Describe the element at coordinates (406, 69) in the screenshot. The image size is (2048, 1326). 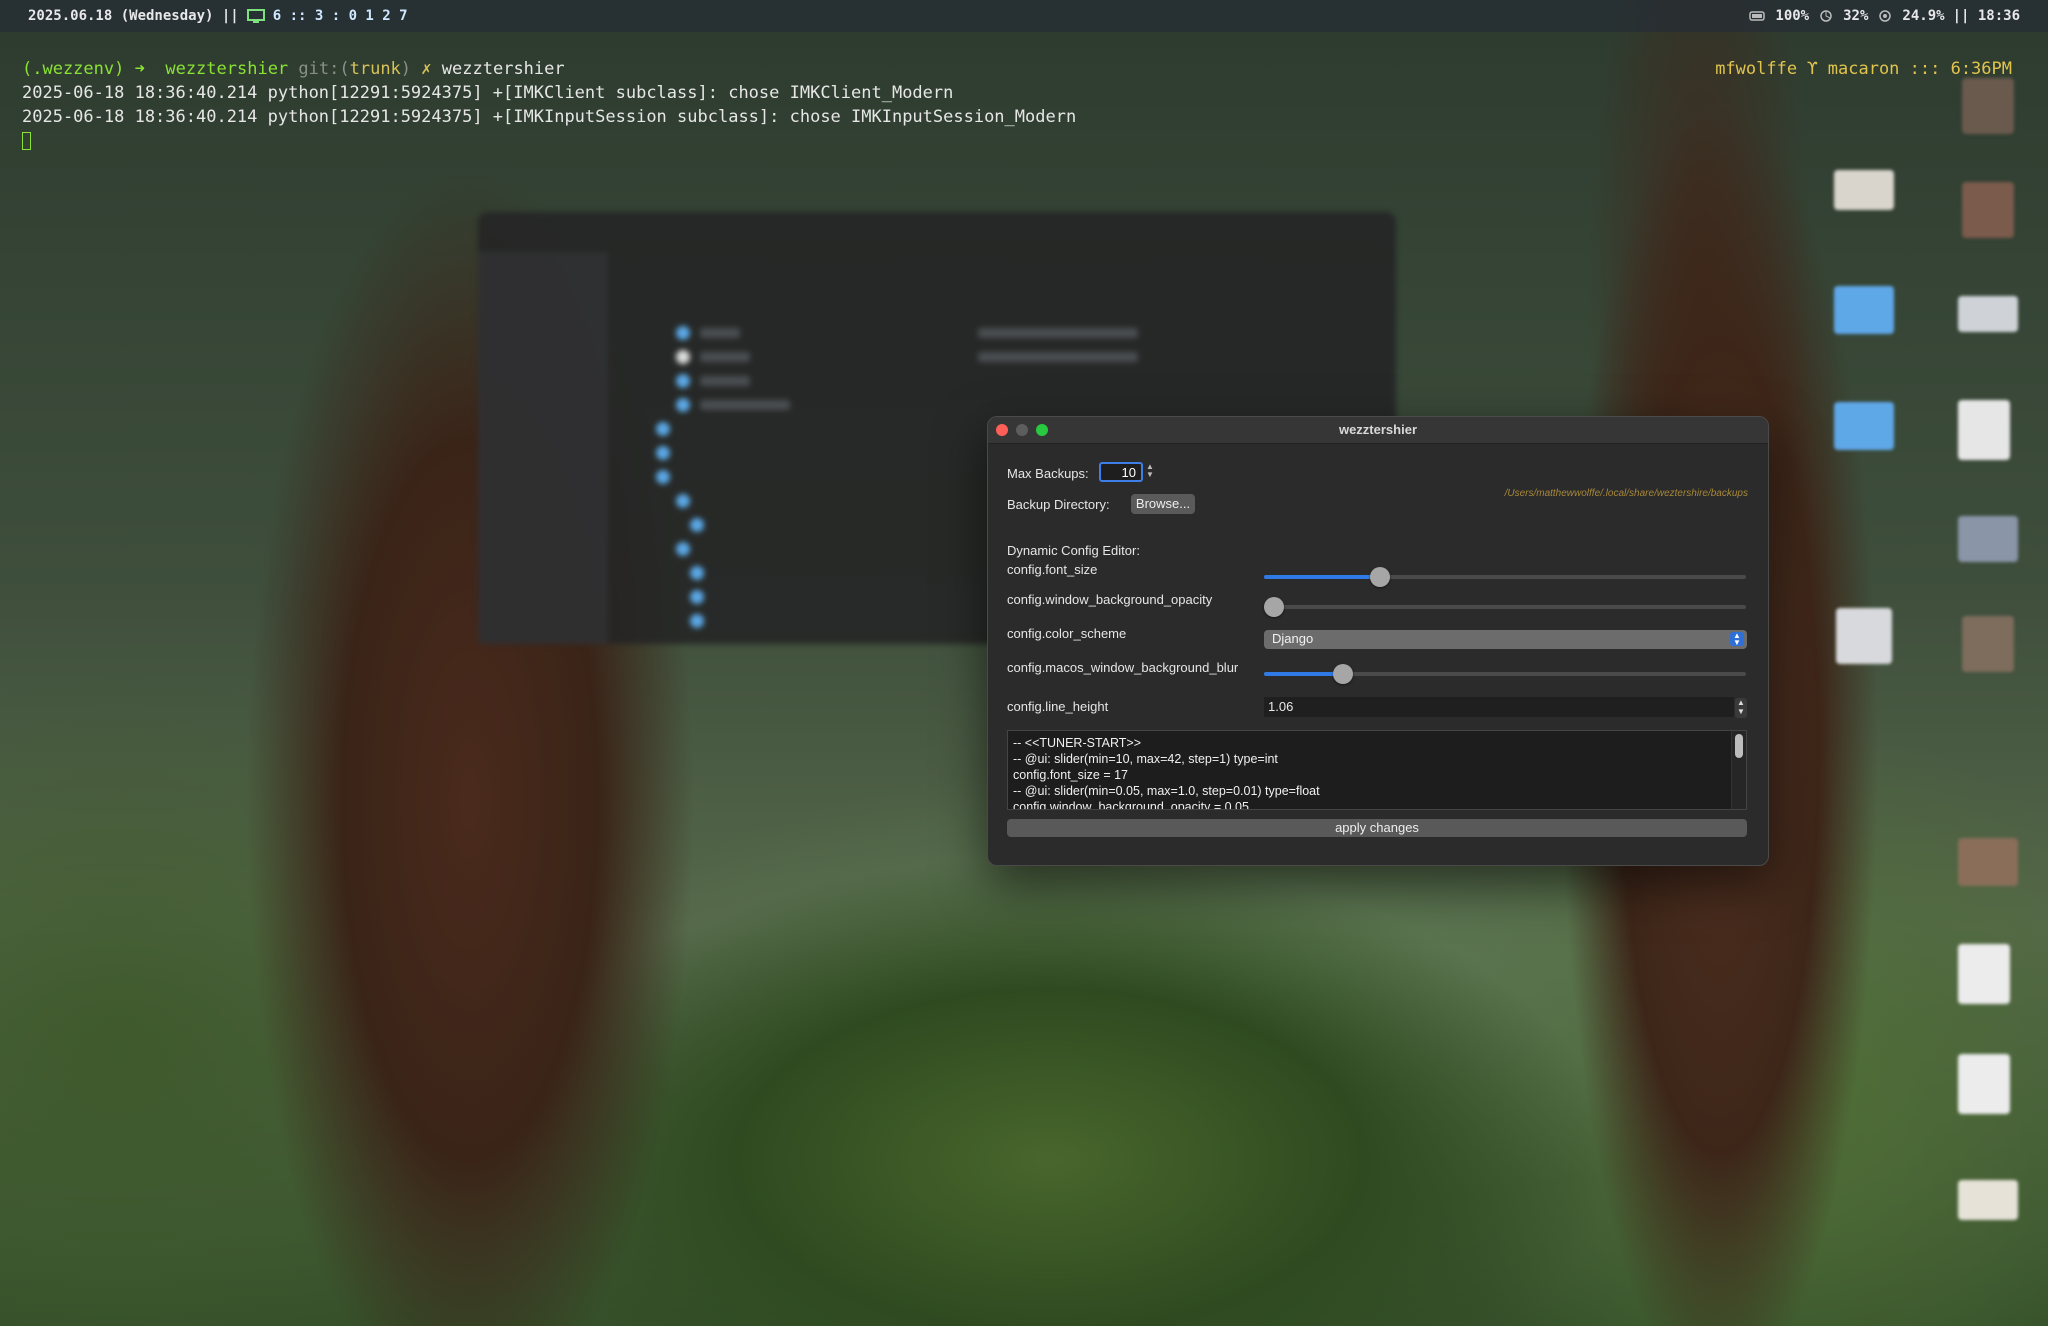
I see `prompt-git-close: )` at that location.